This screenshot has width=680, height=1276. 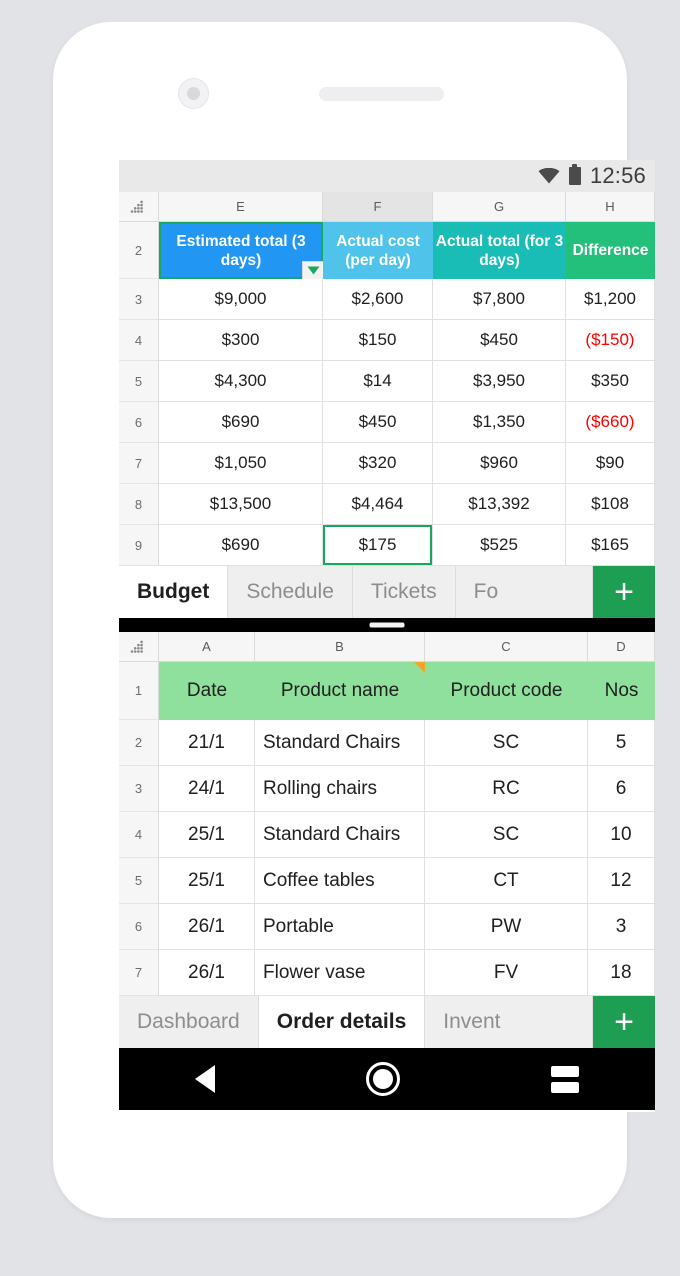 What do you see at coordinates (506, 647) in the screenshot?
I see `column-header-c: C` at bounding box center [506, 647].